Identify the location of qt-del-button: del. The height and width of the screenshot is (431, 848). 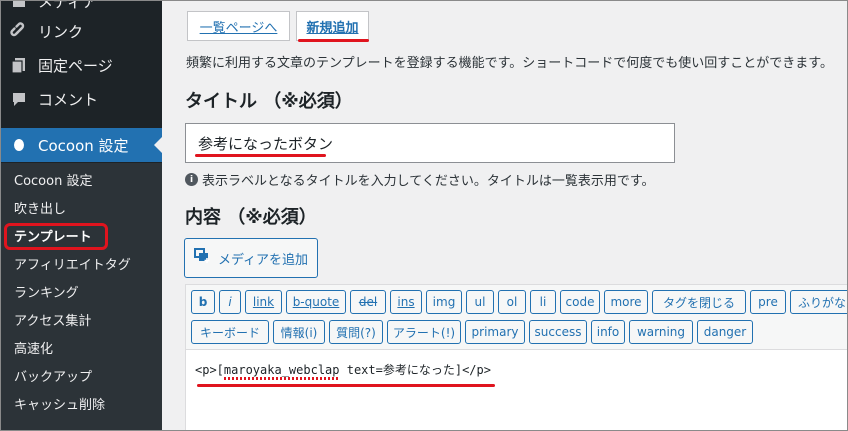
(368, 302).